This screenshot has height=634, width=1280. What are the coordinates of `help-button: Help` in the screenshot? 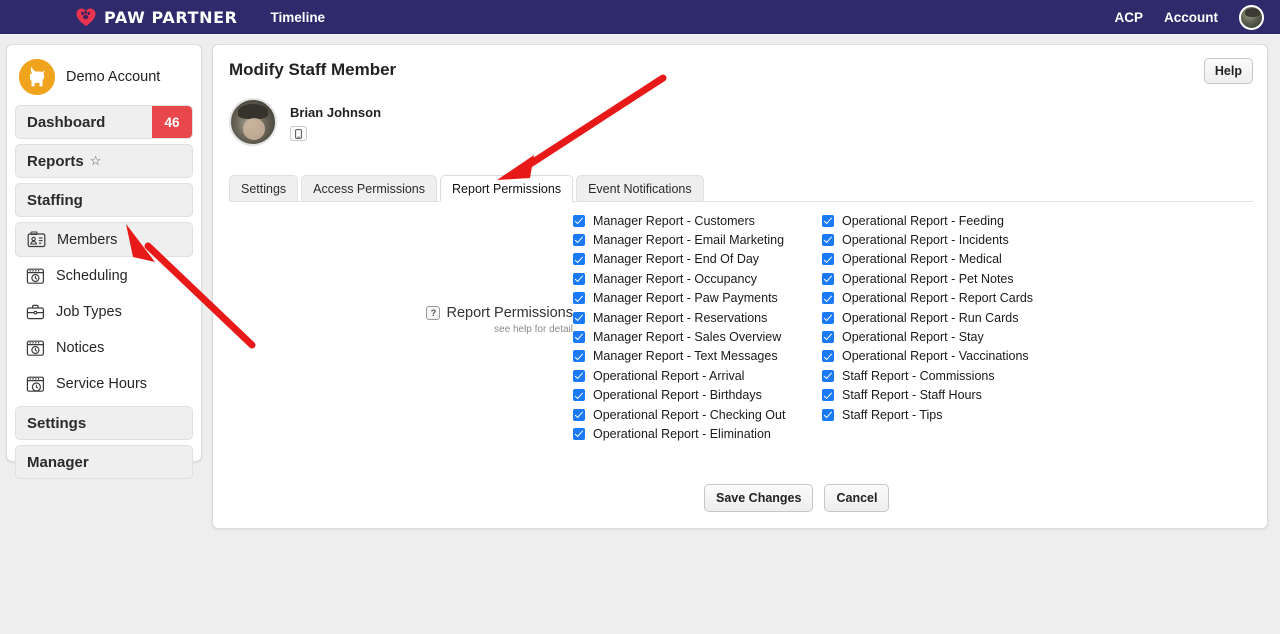 It's located at (1228, 71).